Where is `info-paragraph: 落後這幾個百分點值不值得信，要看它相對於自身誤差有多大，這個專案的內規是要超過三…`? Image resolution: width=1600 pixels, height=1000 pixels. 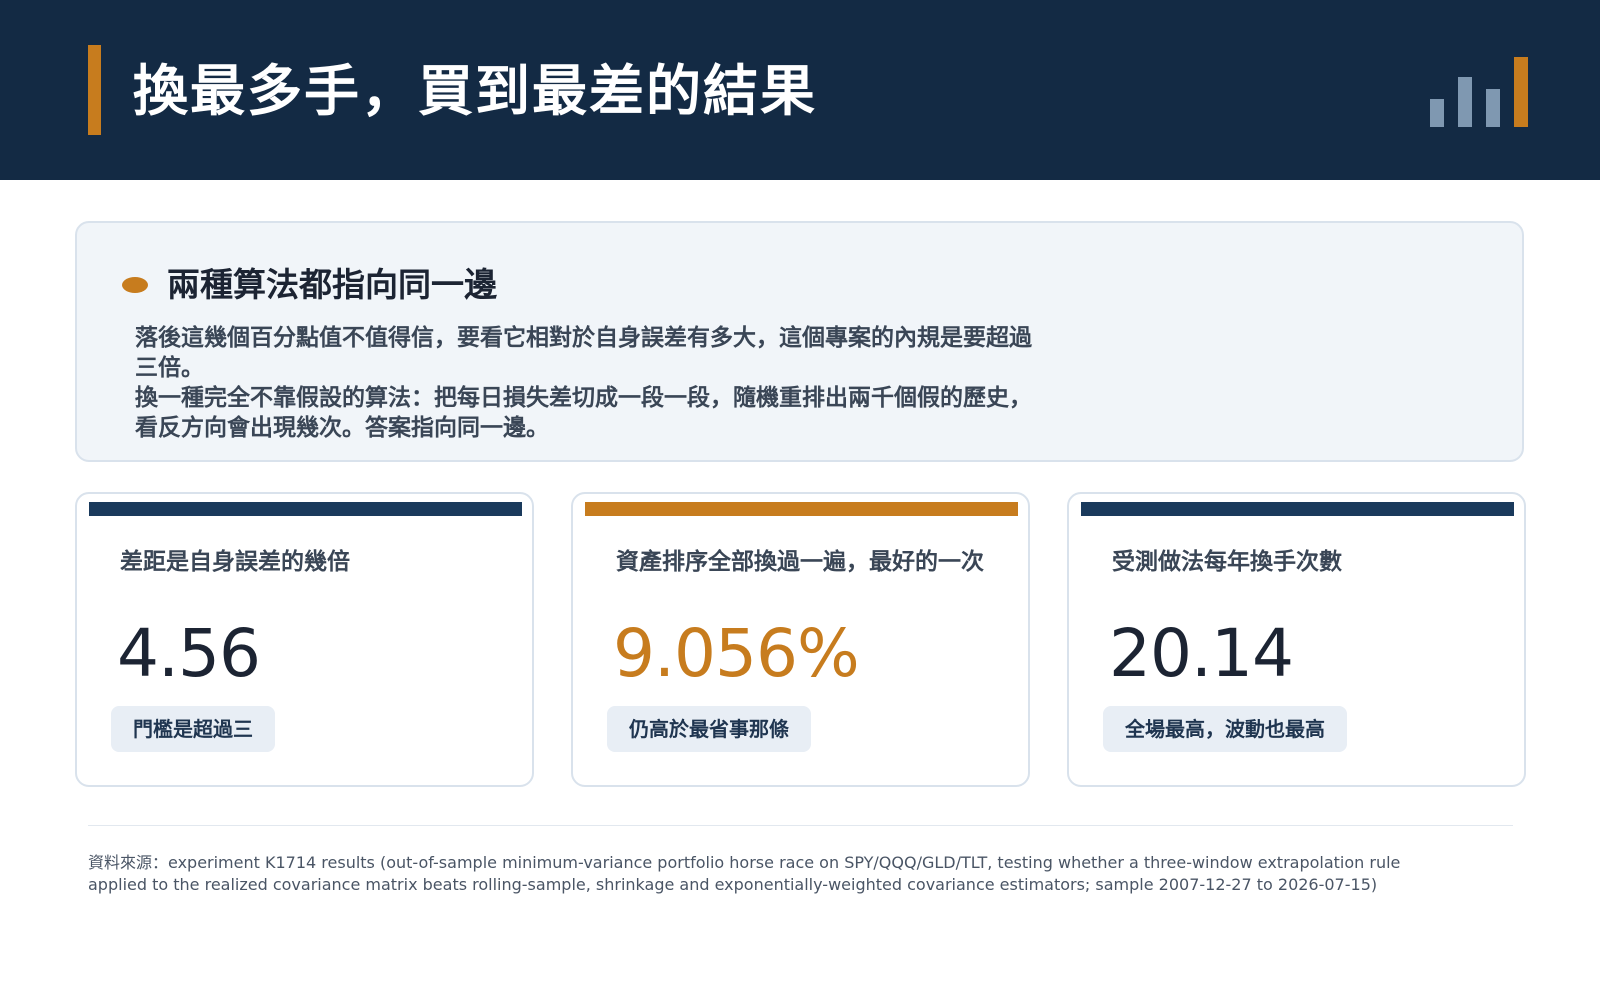
info-paragraph: 落後這幾個百分點值不值得信，要看它相對於自身誤差有多大，這個專案的內規是要超過三… is located at coordinates (583, 353).